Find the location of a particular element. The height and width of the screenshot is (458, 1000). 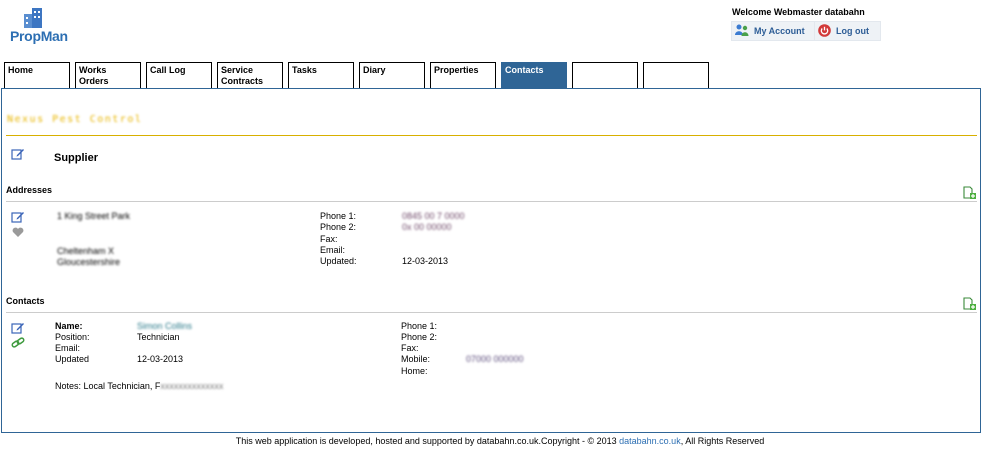

contact-phone1-label: Phone 1: is located at coordinates (419, 326).